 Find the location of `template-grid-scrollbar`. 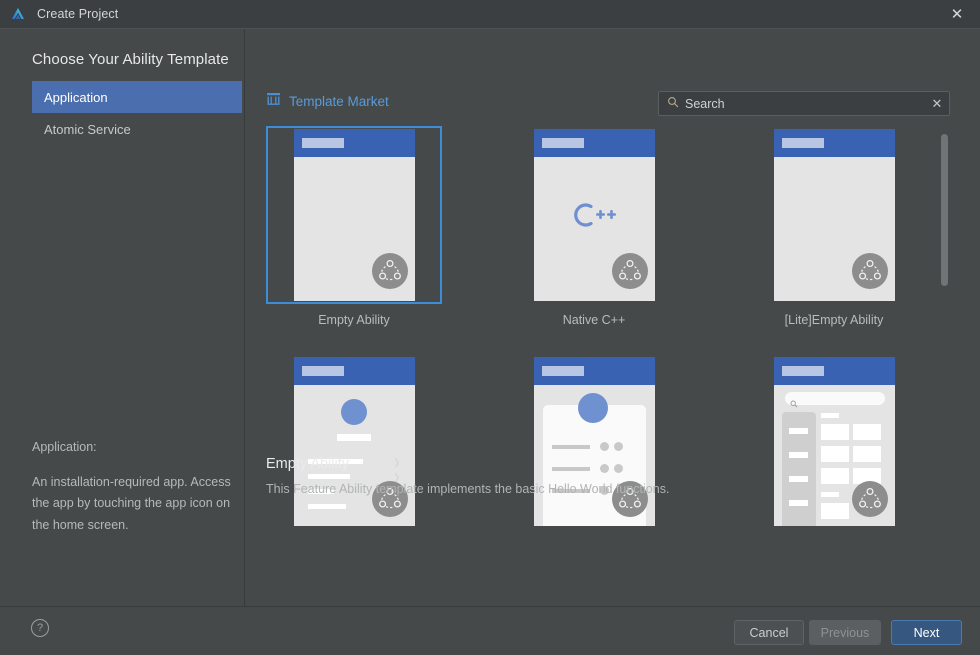

template-grid-scrollbar is located at coordinates (944, 272).